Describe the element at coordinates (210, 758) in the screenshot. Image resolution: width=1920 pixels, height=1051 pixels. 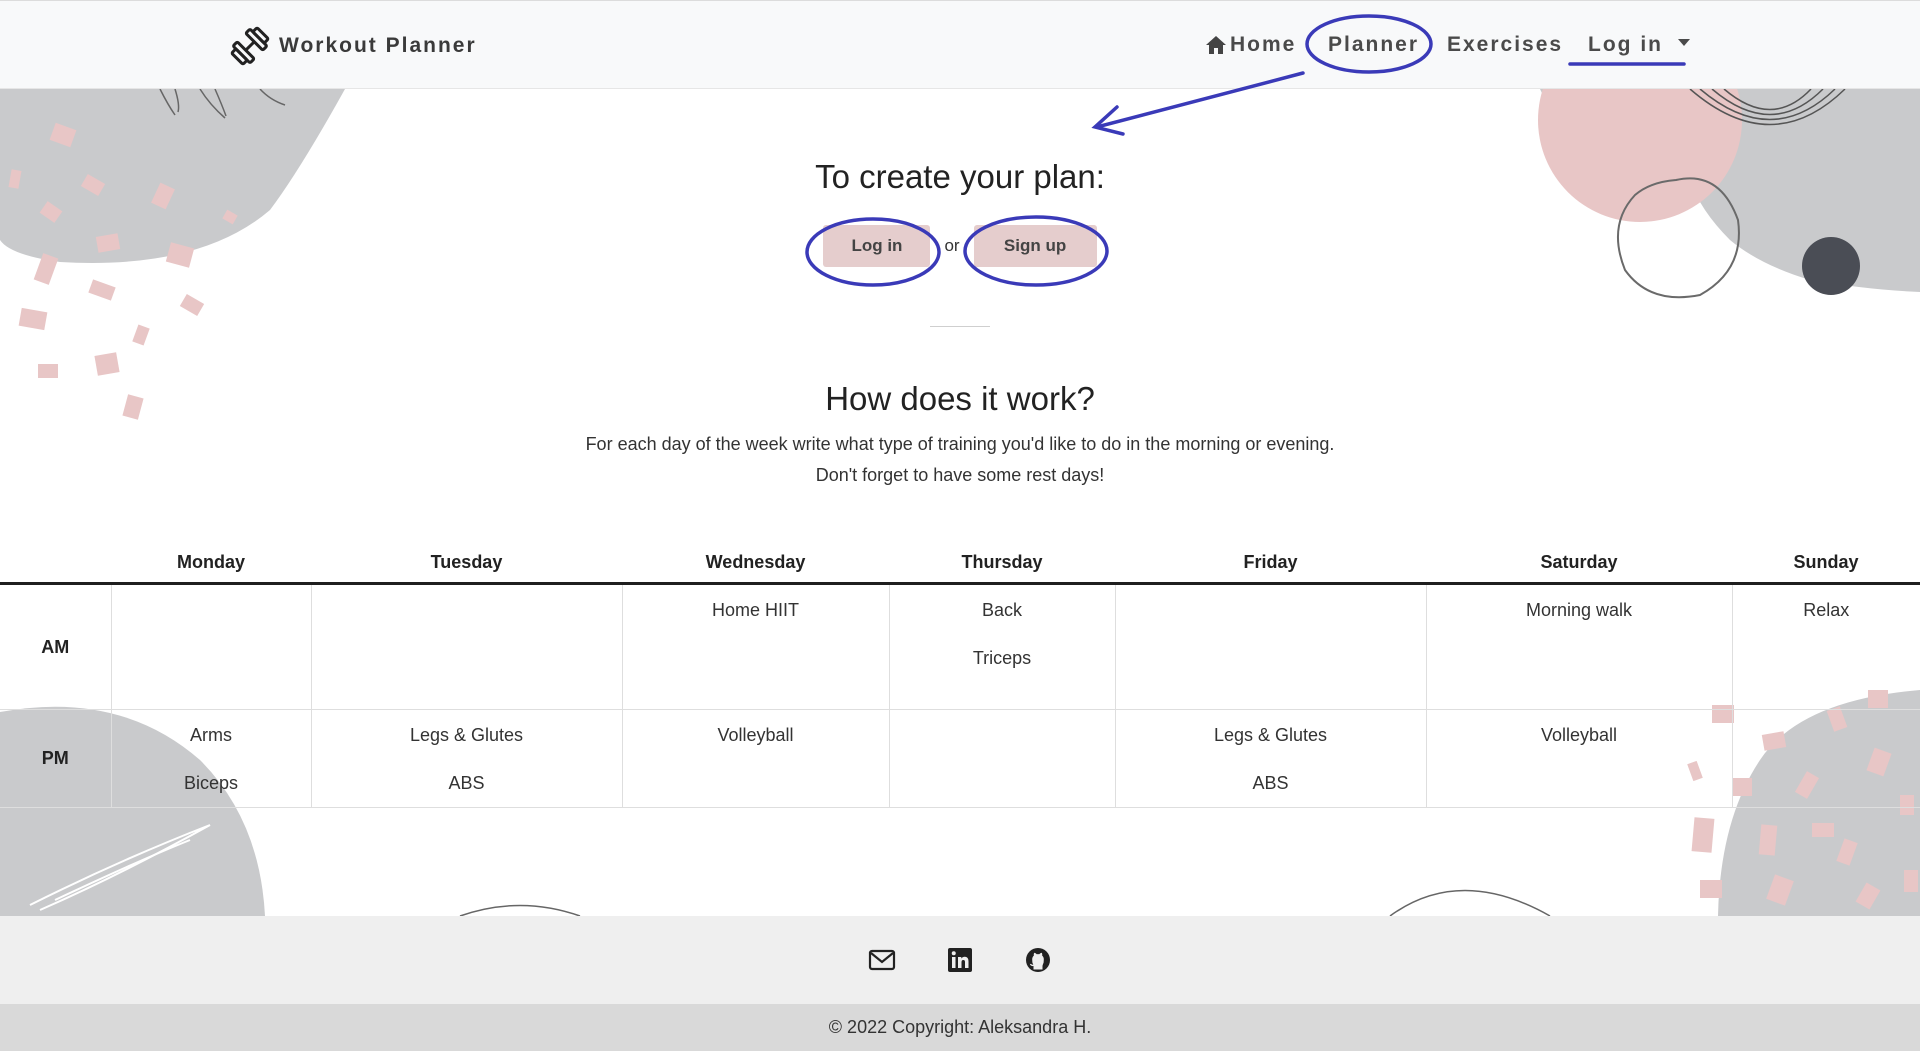
I see `plan-cell-mon-pm: Arms Biceps` at that location.